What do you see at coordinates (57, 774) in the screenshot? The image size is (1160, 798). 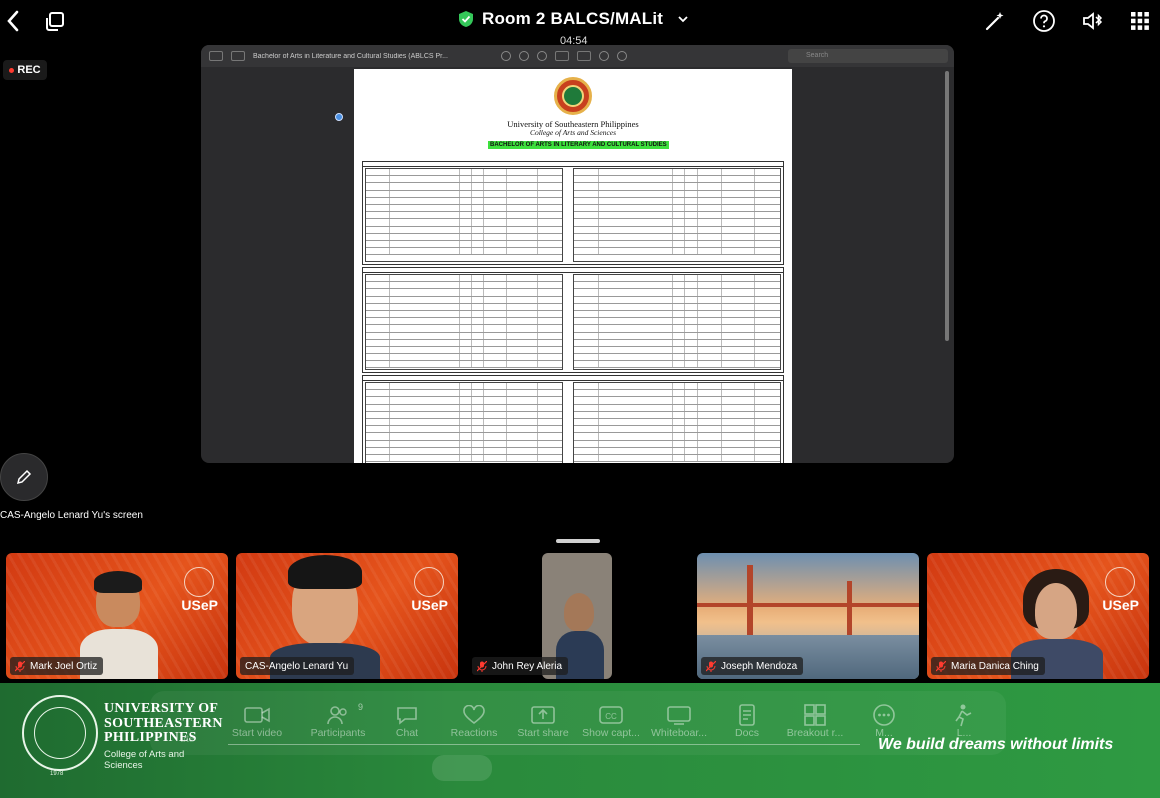 I see `seal-year: 1978` at bounding box center [57, 774].